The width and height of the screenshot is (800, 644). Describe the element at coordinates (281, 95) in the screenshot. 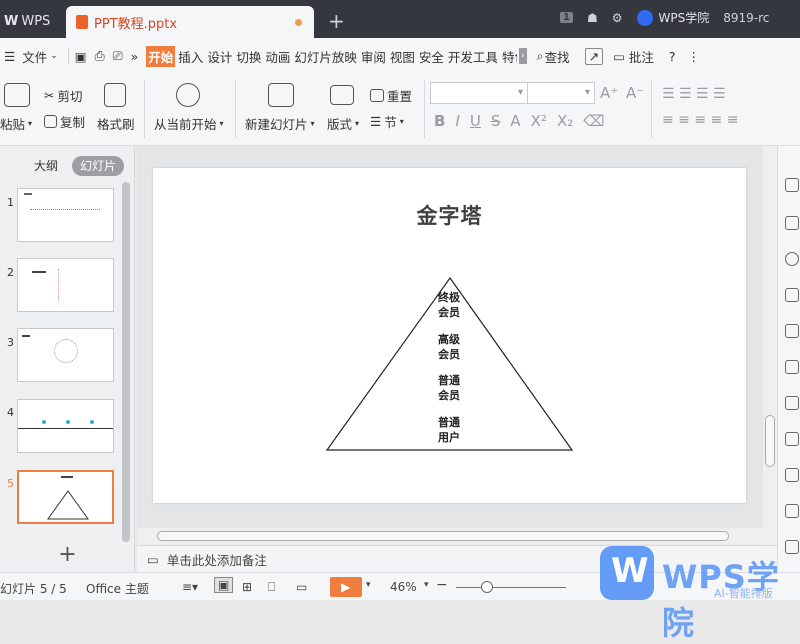

I see `new-slide-icon` at that location.